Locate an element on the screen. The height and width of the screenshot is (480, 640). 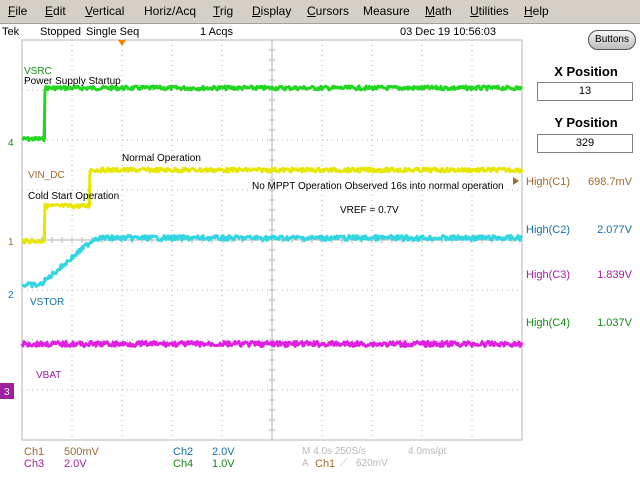
measurement-c1-label: High(C1) is located at coordinates (548, 182).